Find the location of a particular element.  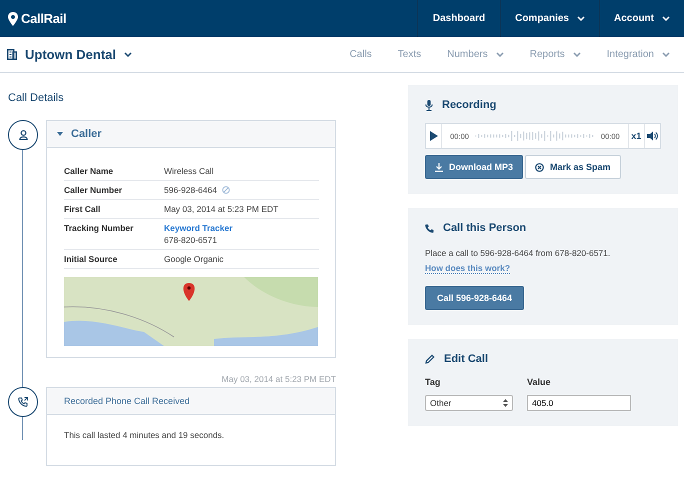

spam-button: Mark as Spam is located at coordinates (573, 167).